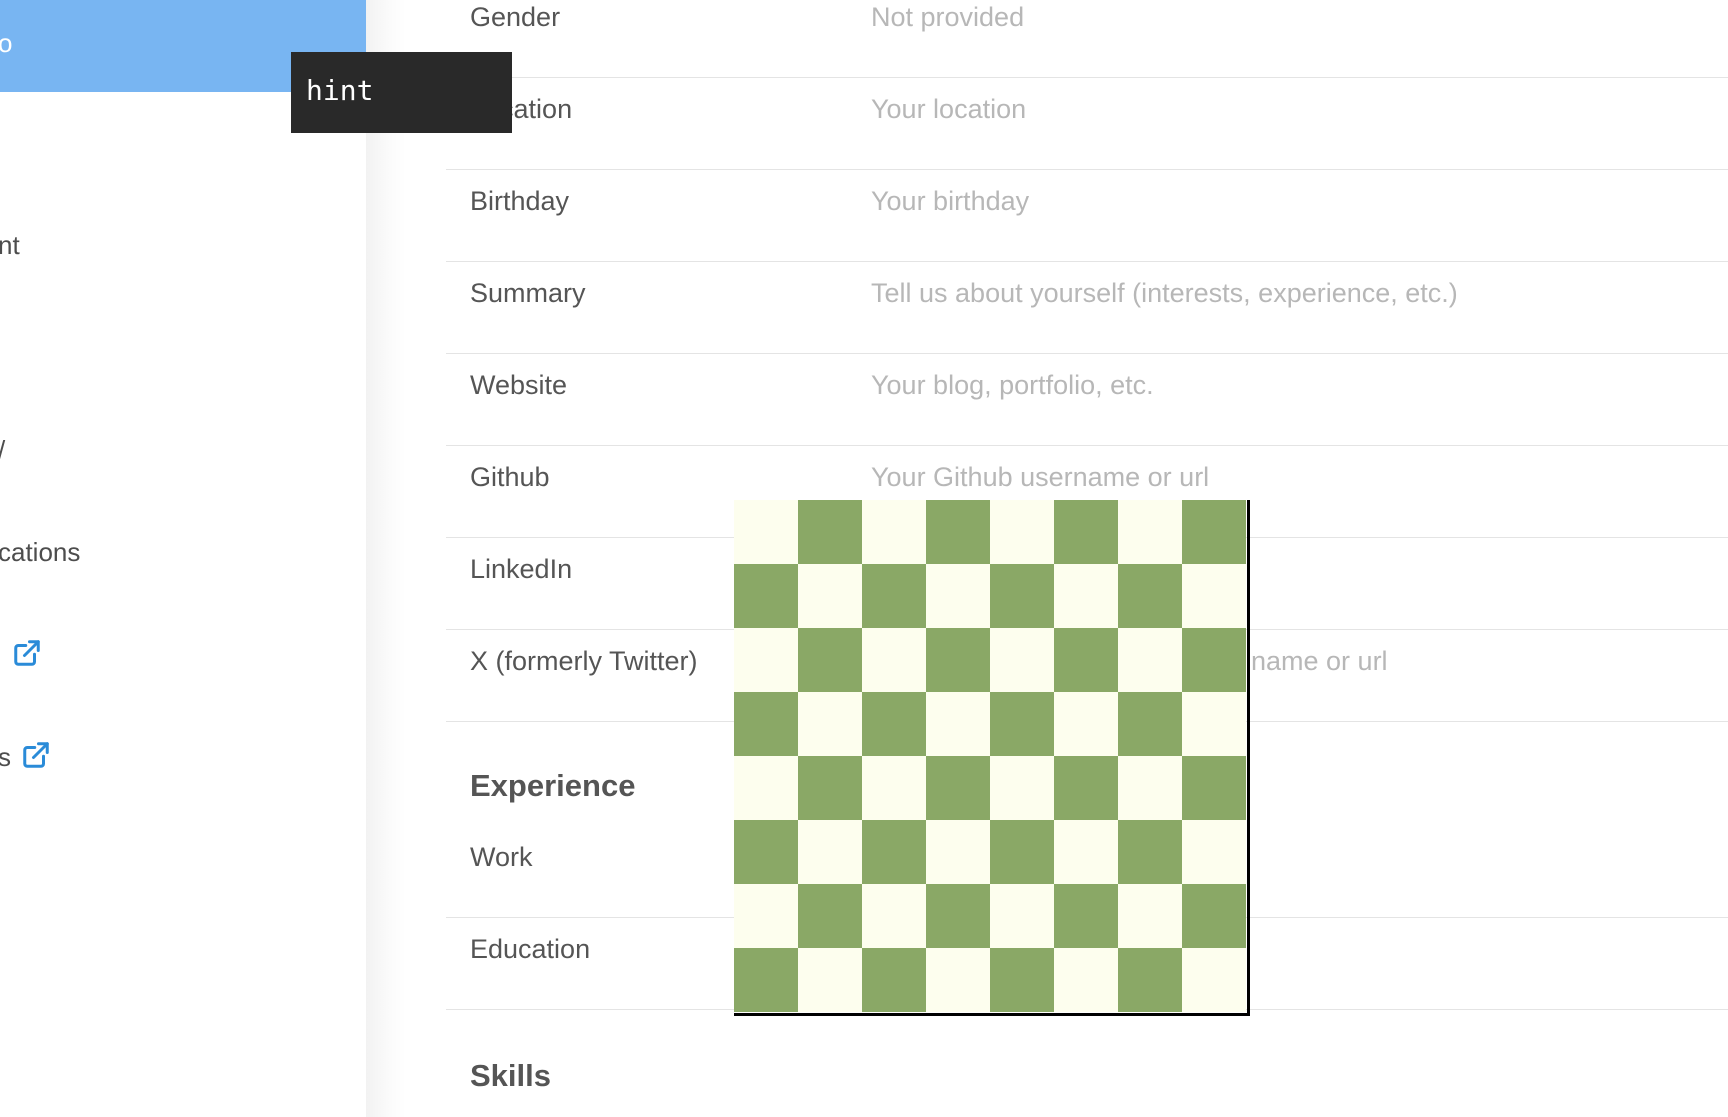 The width and height of the screenshot is (1728, 1117). What do you see at coordinates (948, 109) in the screenshot?
I see `row-value: Your location` at bounding box center [948, 109].